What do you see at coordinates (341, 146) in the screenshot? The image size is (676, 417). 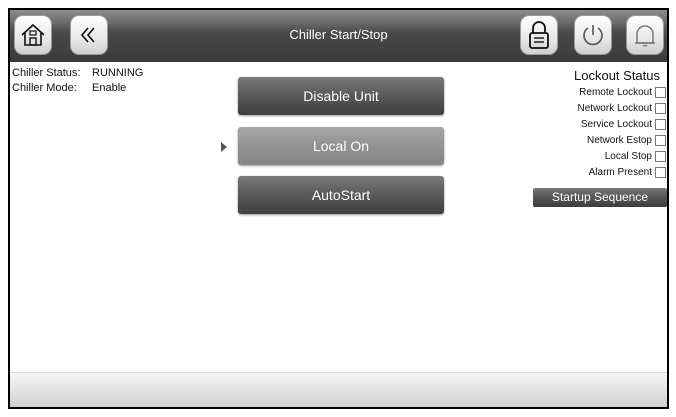 I see `local-on-button: Local On` at bounding box center [341, 146].